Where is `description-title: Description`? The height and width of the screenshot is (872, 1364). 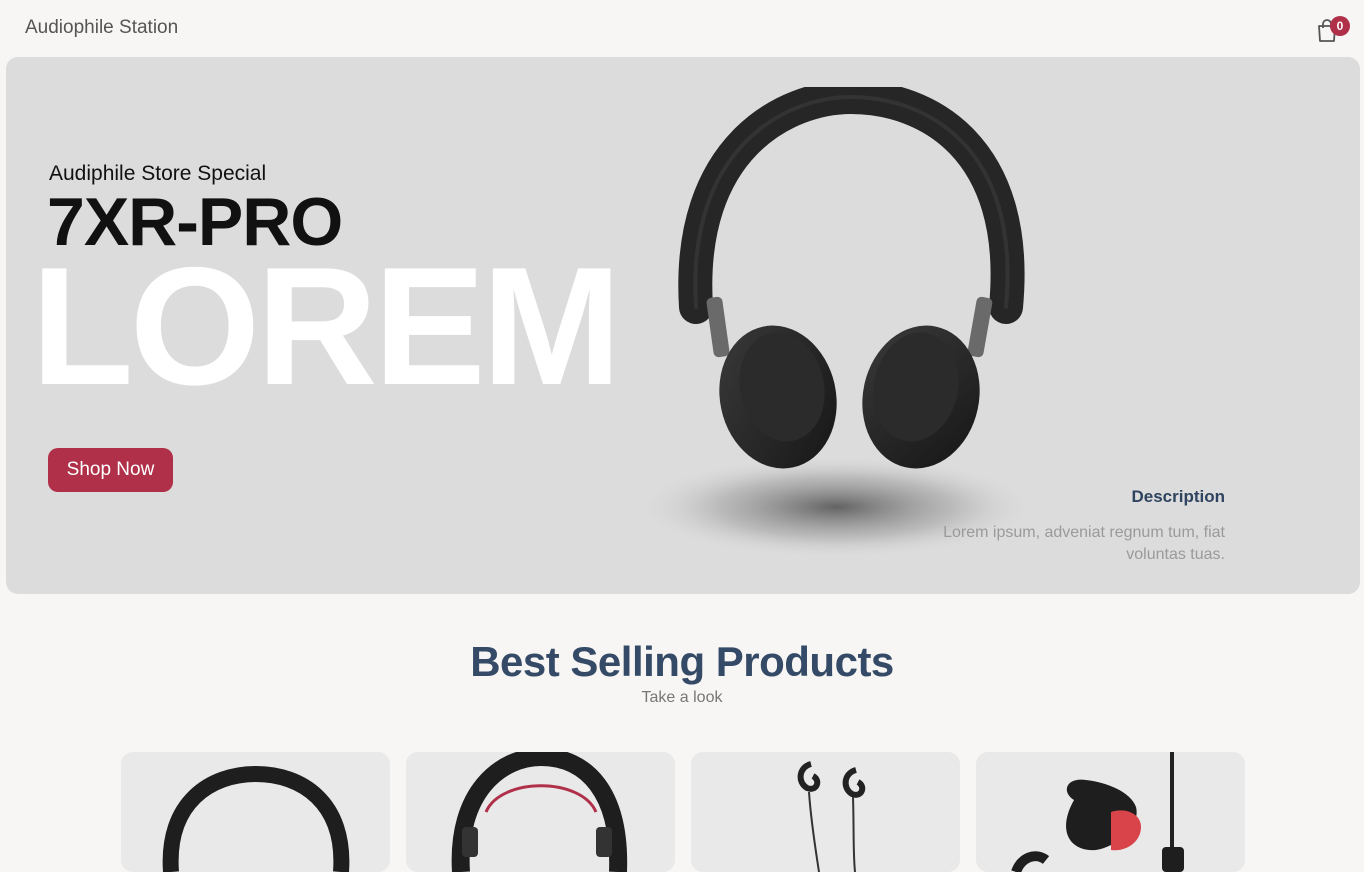
description-title: Description is located at coordinates (1178, 496).